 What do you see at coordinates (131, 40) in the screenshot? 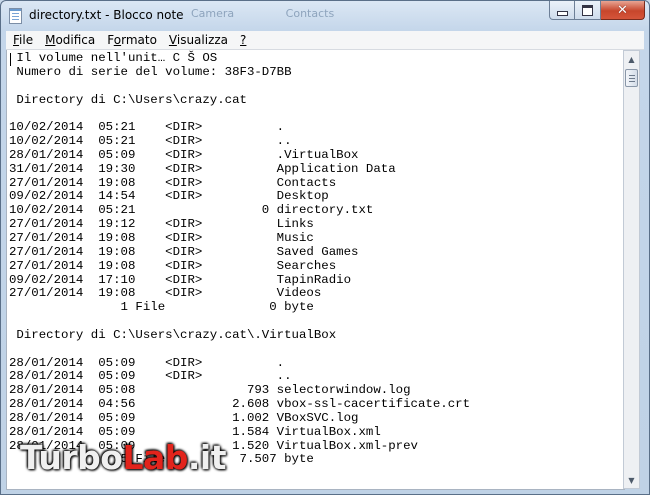
I see `menu-formato: Formato` at bounding box center [131, 40].